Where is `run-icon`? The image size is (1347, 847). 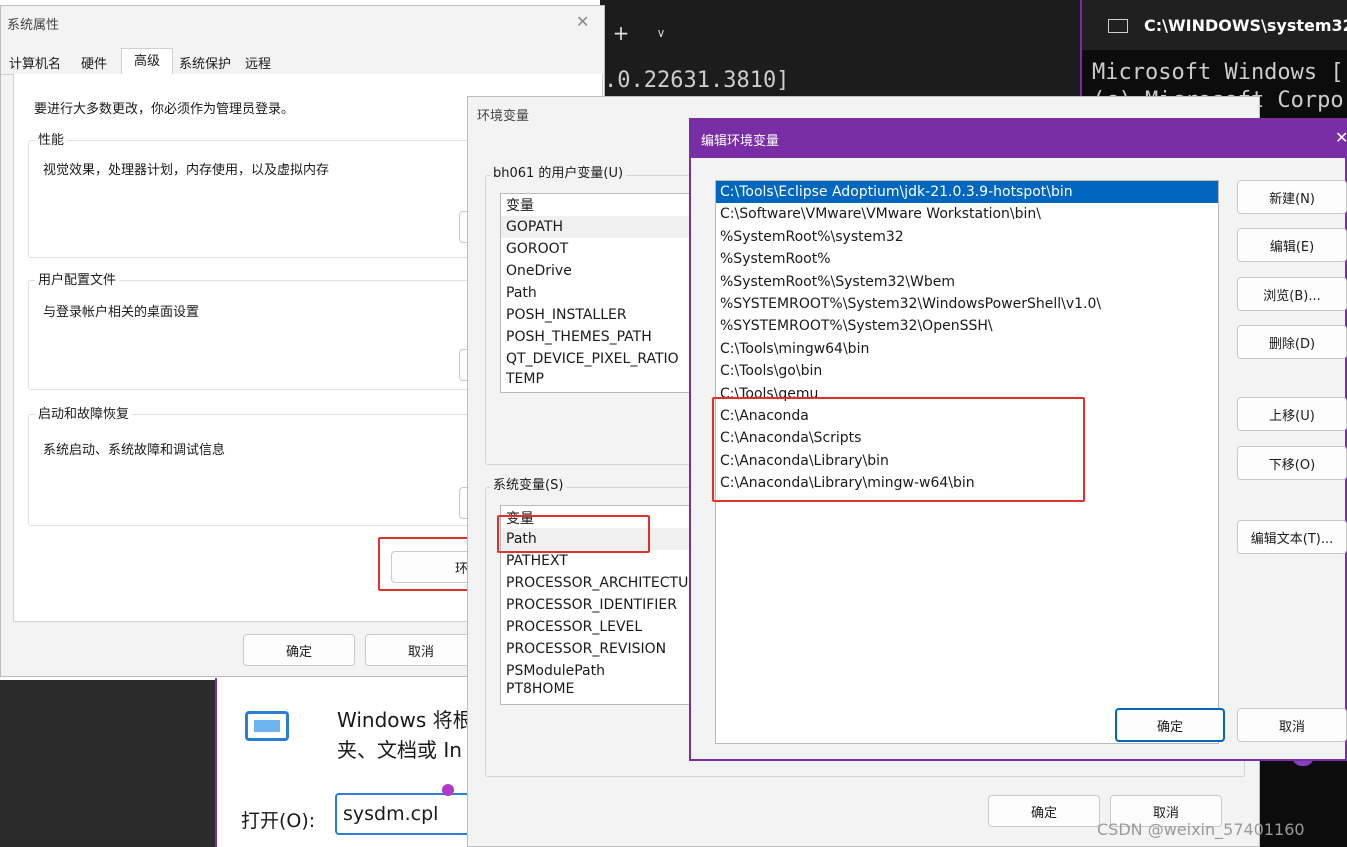 run-icon is located at coordinates (267, 726).